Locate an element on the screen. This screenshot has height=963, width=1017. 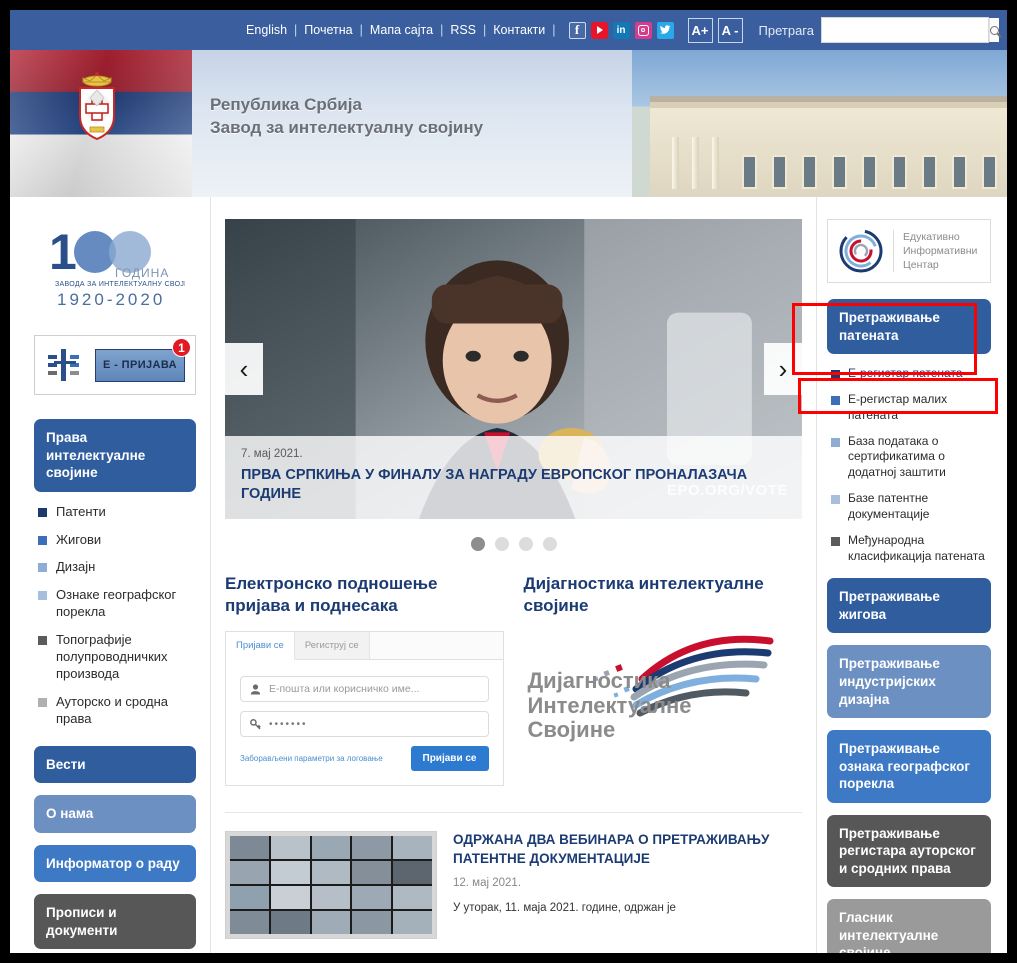
list-item-e-register-patents: Е-регистар патената is located at coordinates (911, 374).